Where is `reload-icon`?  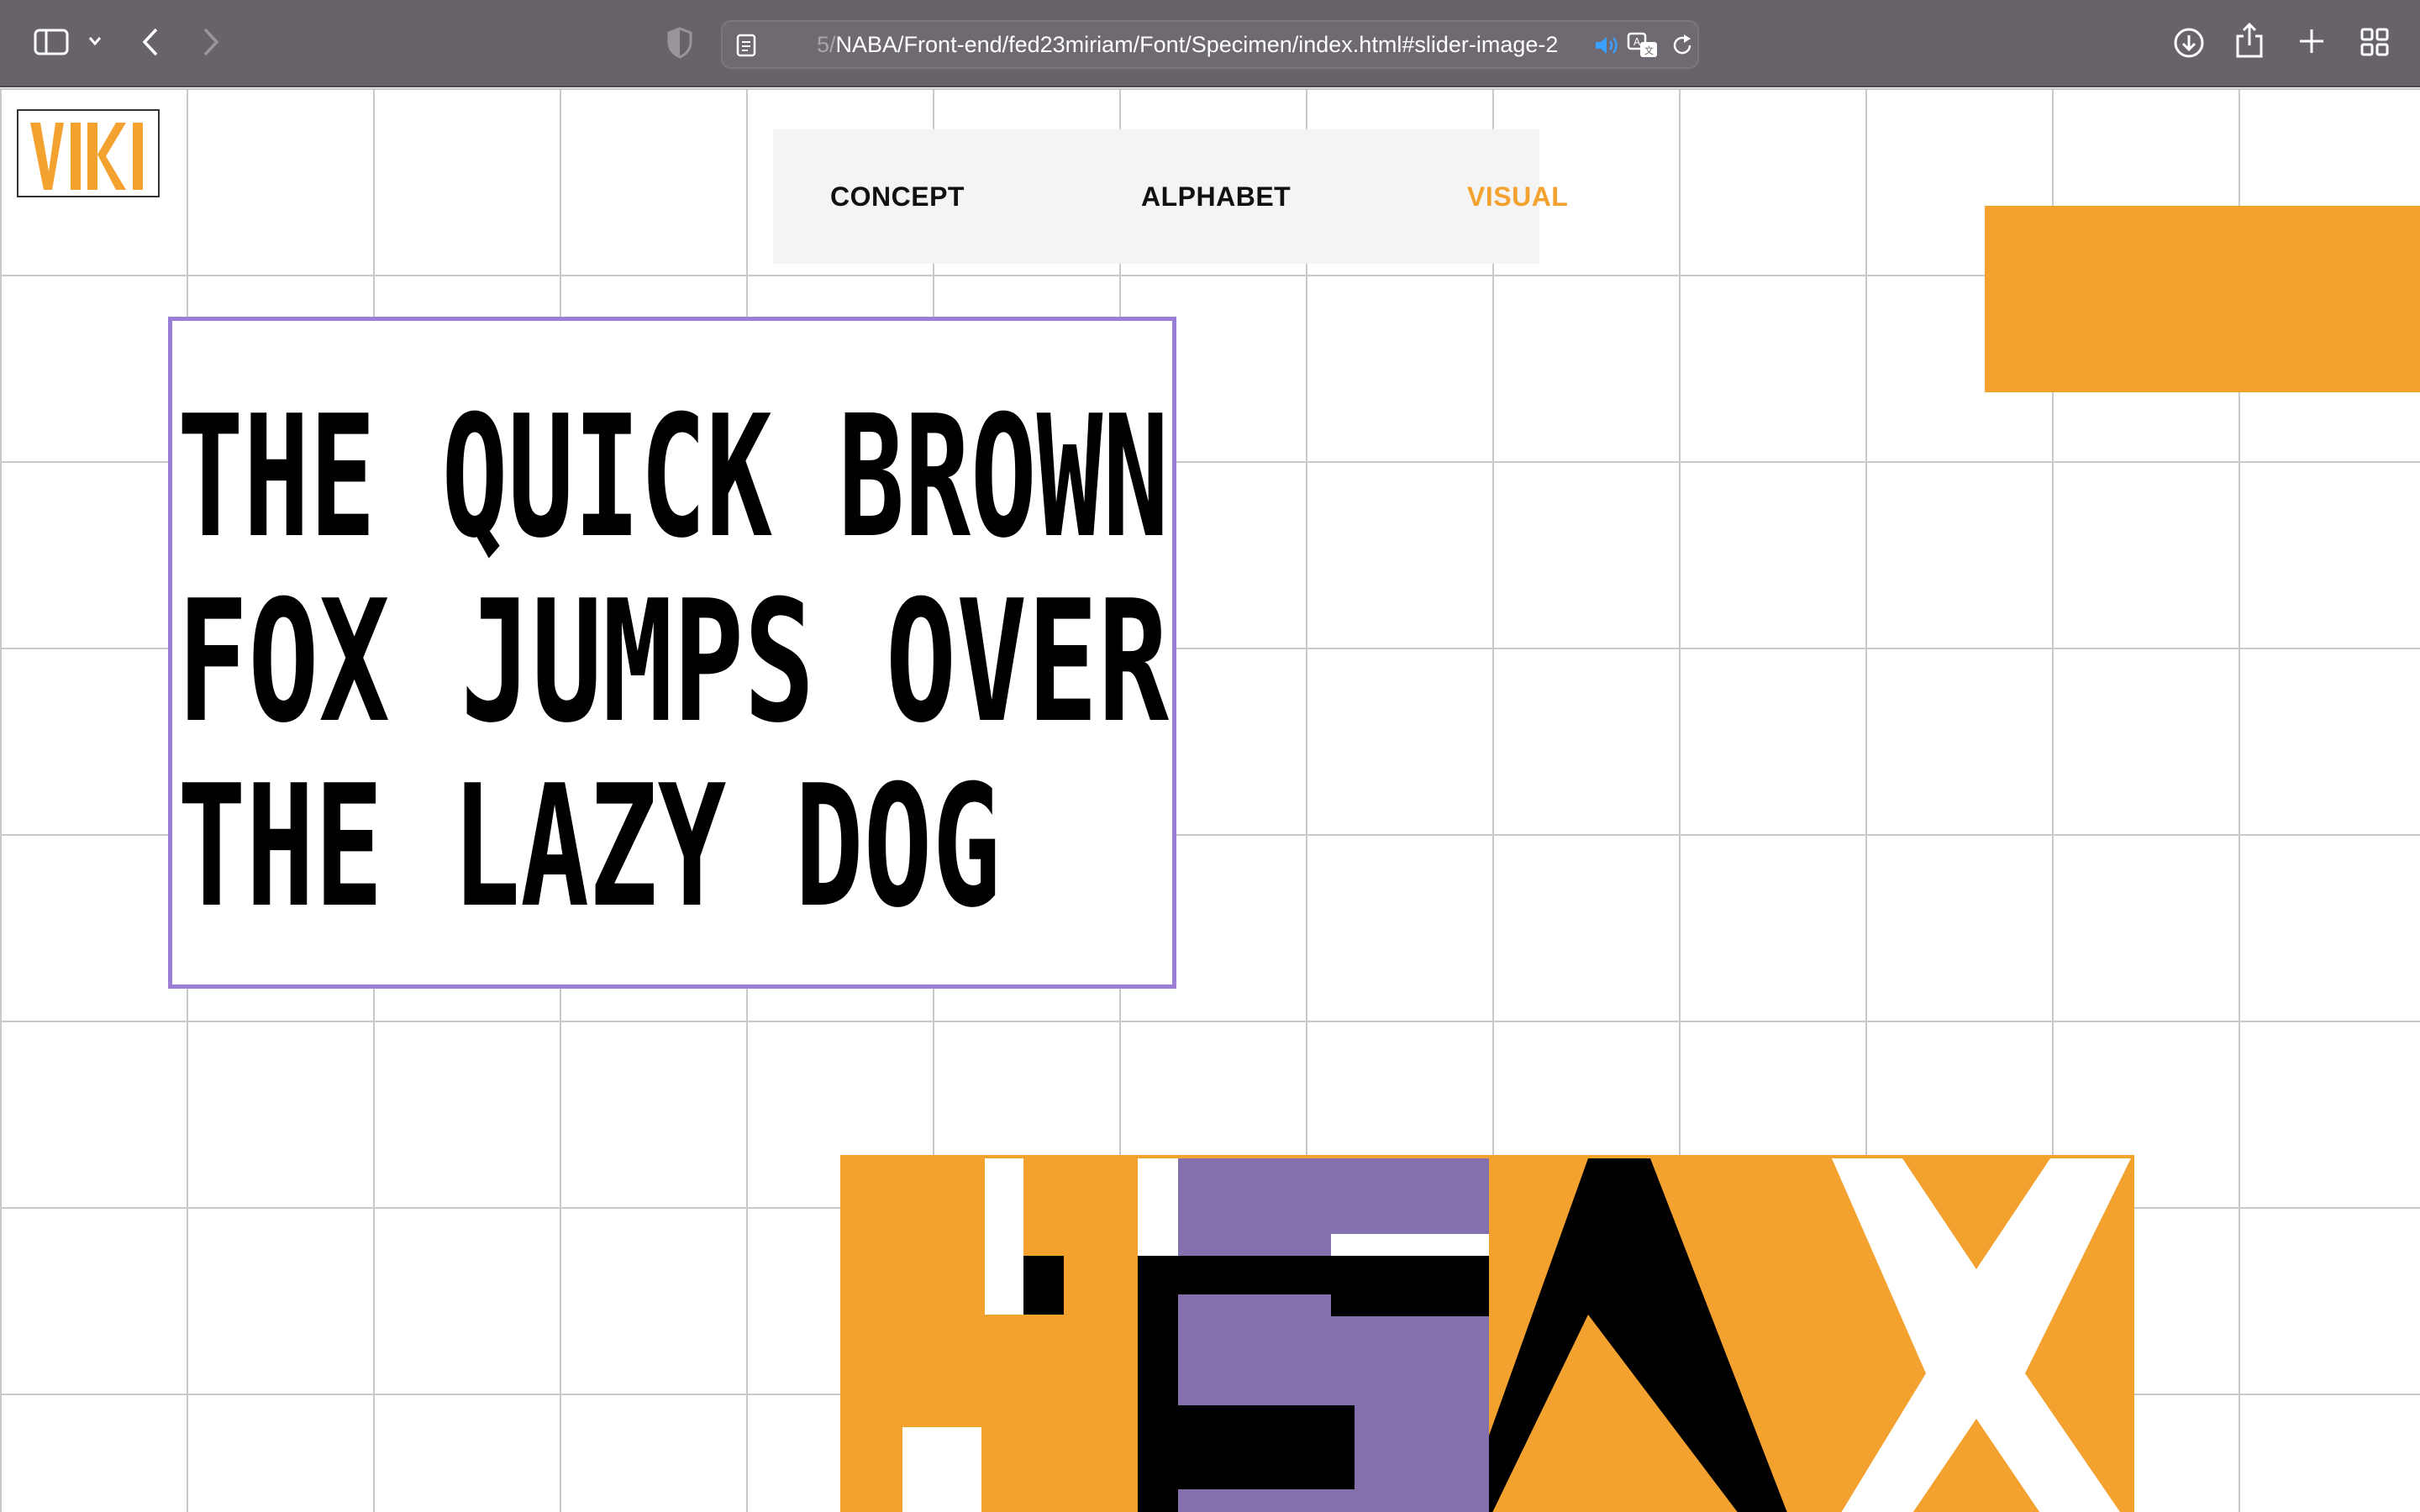 reload-icon is located at coordinates (1682, 45).